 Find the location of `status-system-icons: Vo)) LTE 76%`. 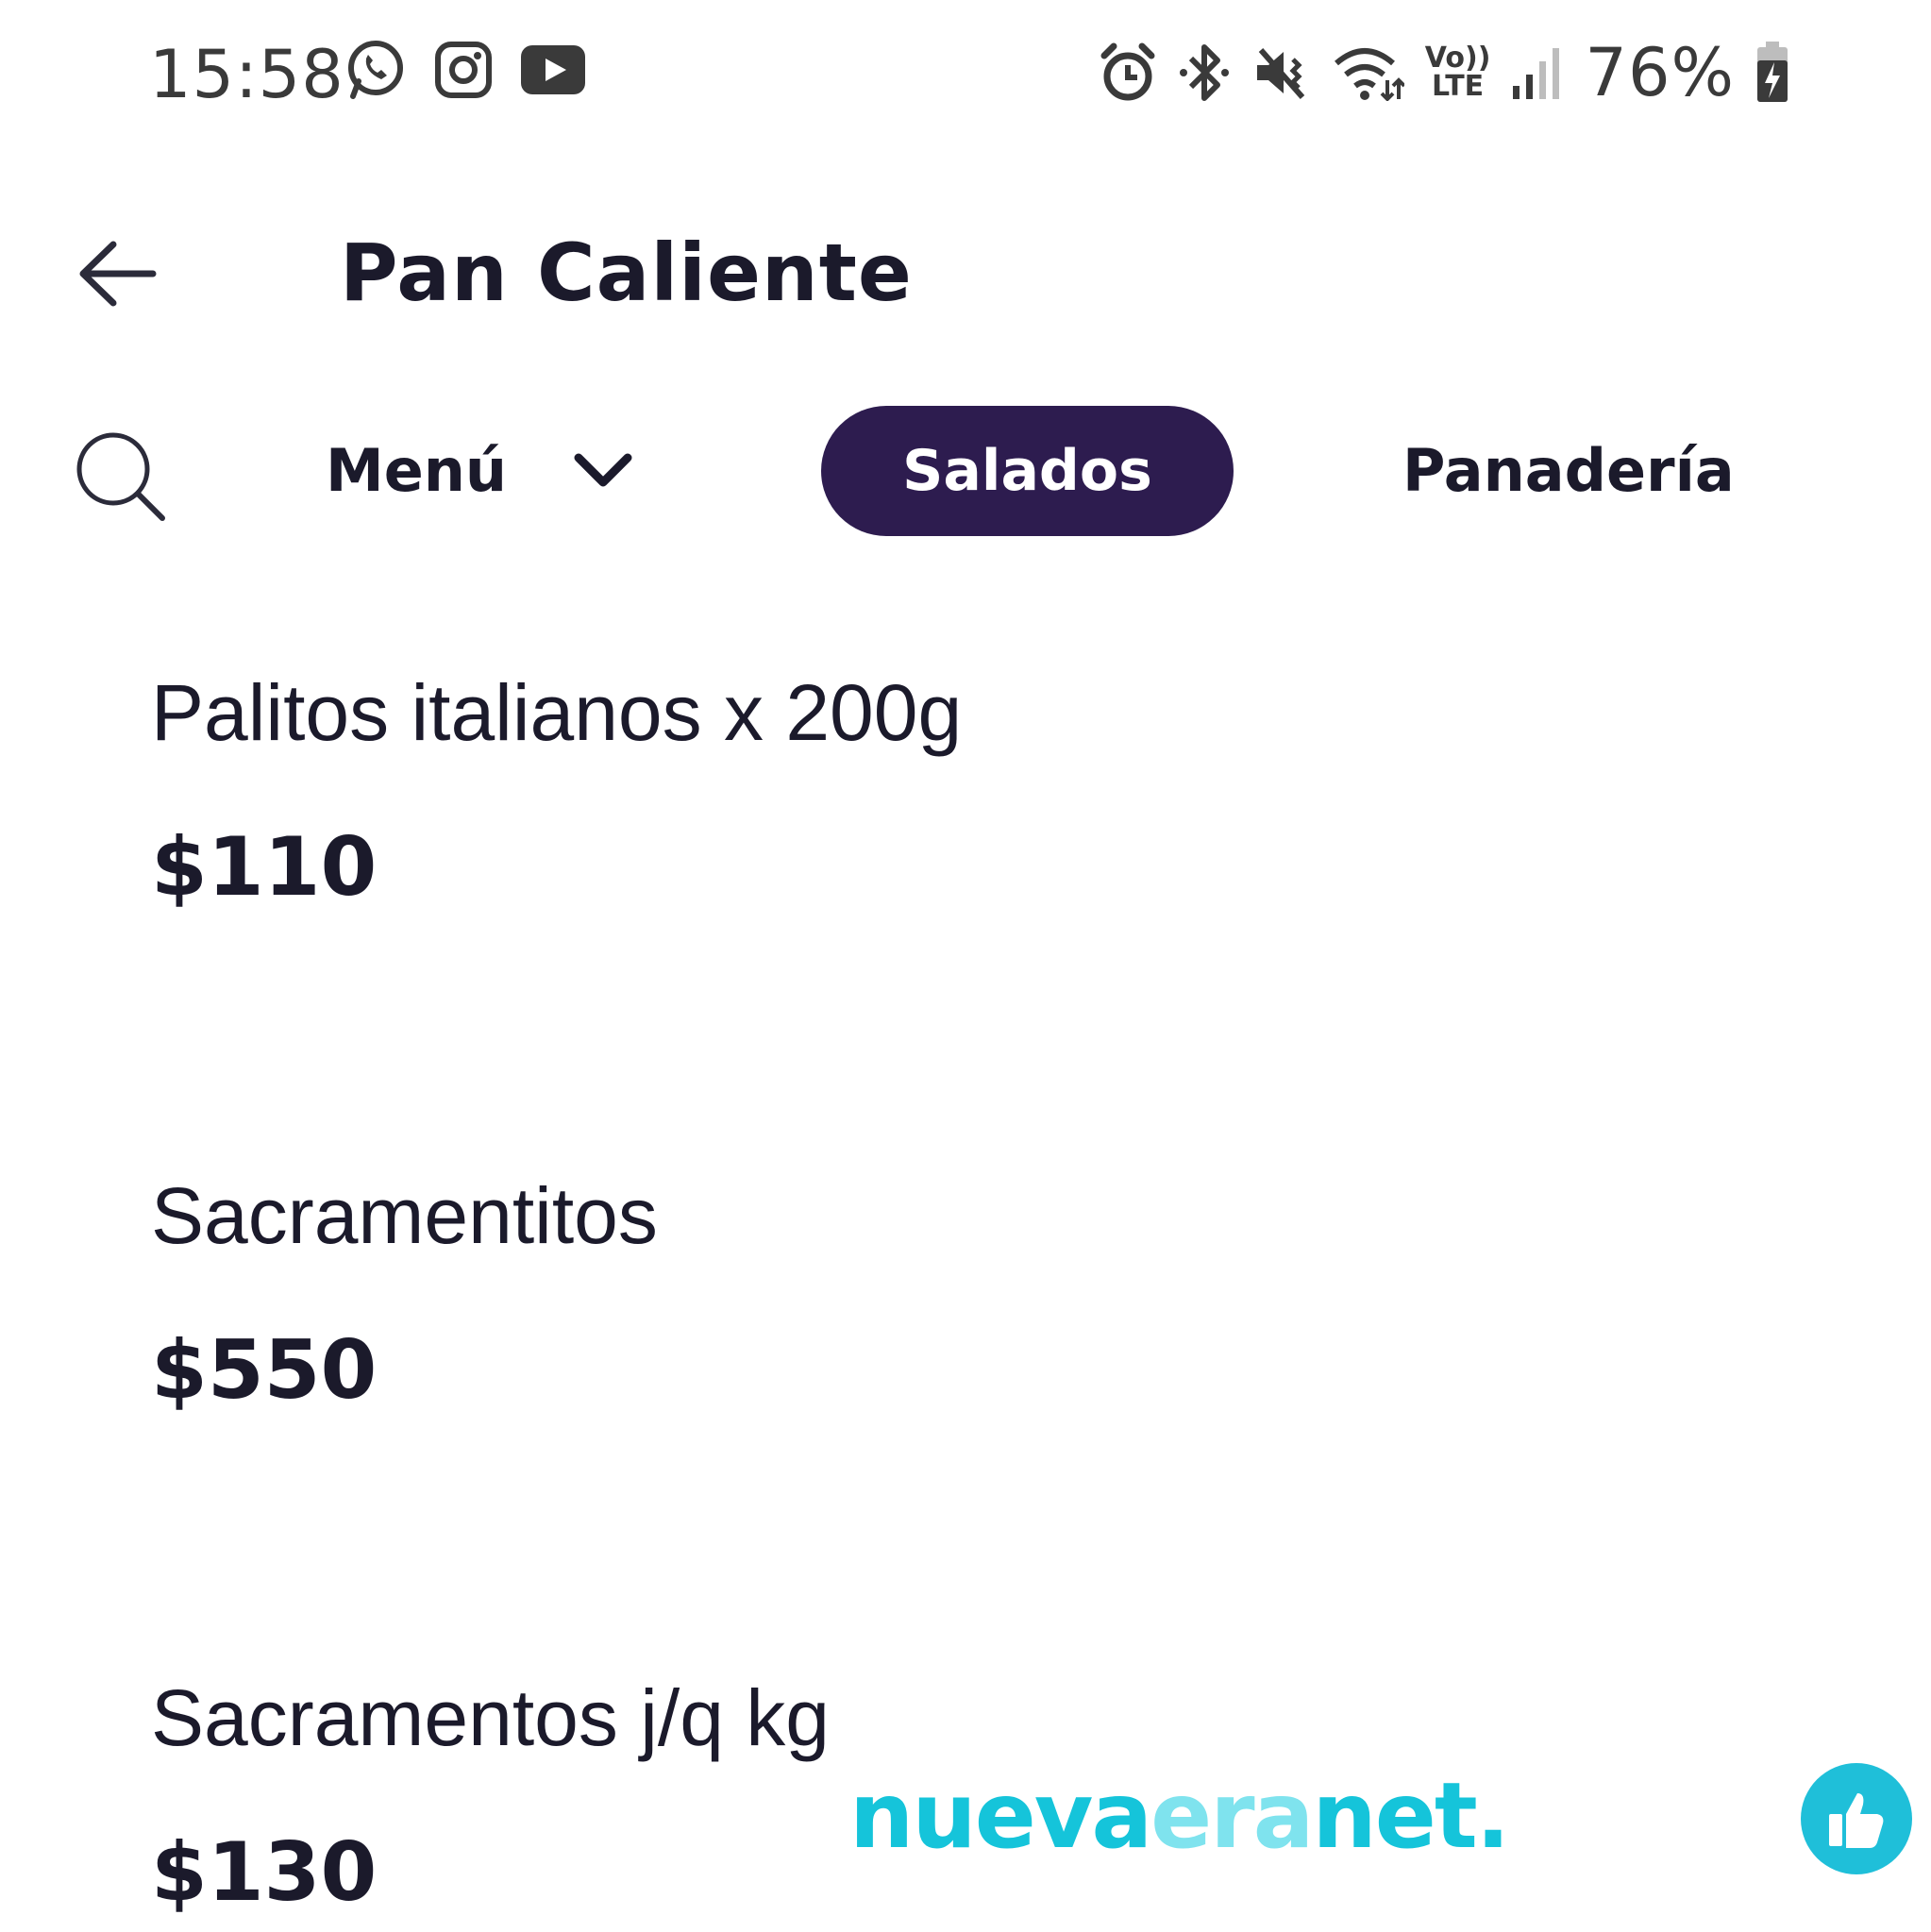

status-system-icons: Vo)) LTE 76% is located at coordinates (1444, 72).